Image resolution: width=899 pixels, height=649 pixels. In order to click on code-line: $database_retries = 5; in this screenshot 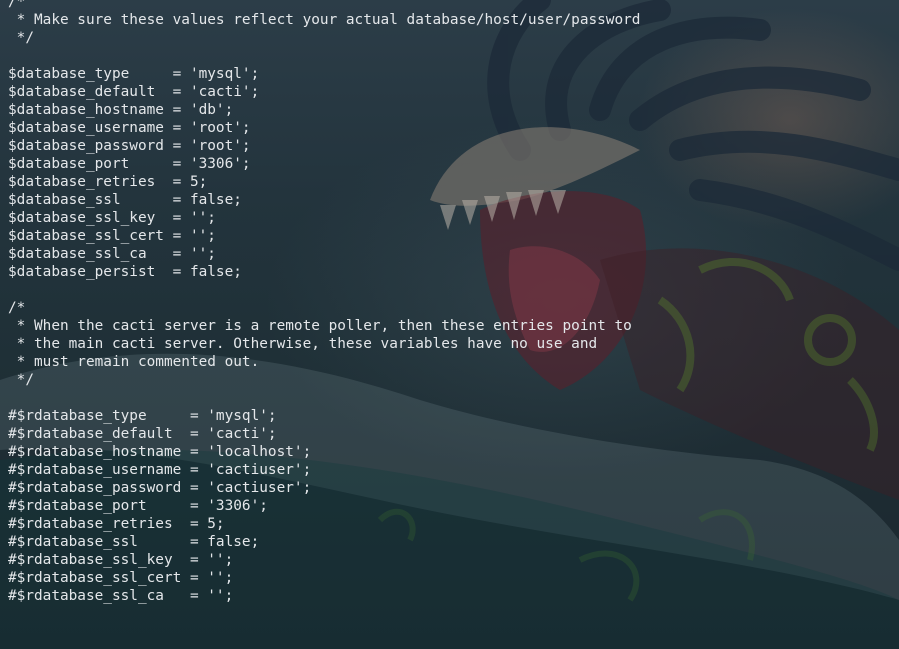, I will do `click(108, 182)`.